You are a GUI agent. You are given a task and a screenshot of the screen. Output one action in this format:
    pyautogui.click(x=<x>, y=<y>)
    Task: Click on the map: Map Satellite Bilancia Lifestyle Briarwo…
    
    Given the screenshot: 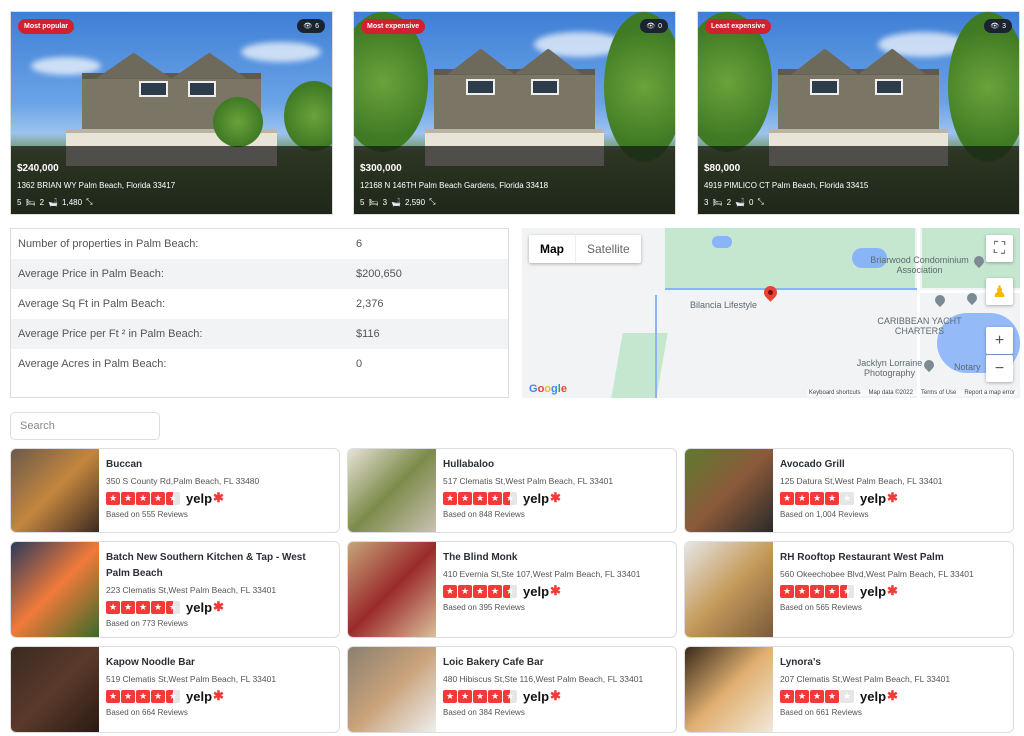 What is the action you would take?
    pyautogui.click(x=771, y=313)
    